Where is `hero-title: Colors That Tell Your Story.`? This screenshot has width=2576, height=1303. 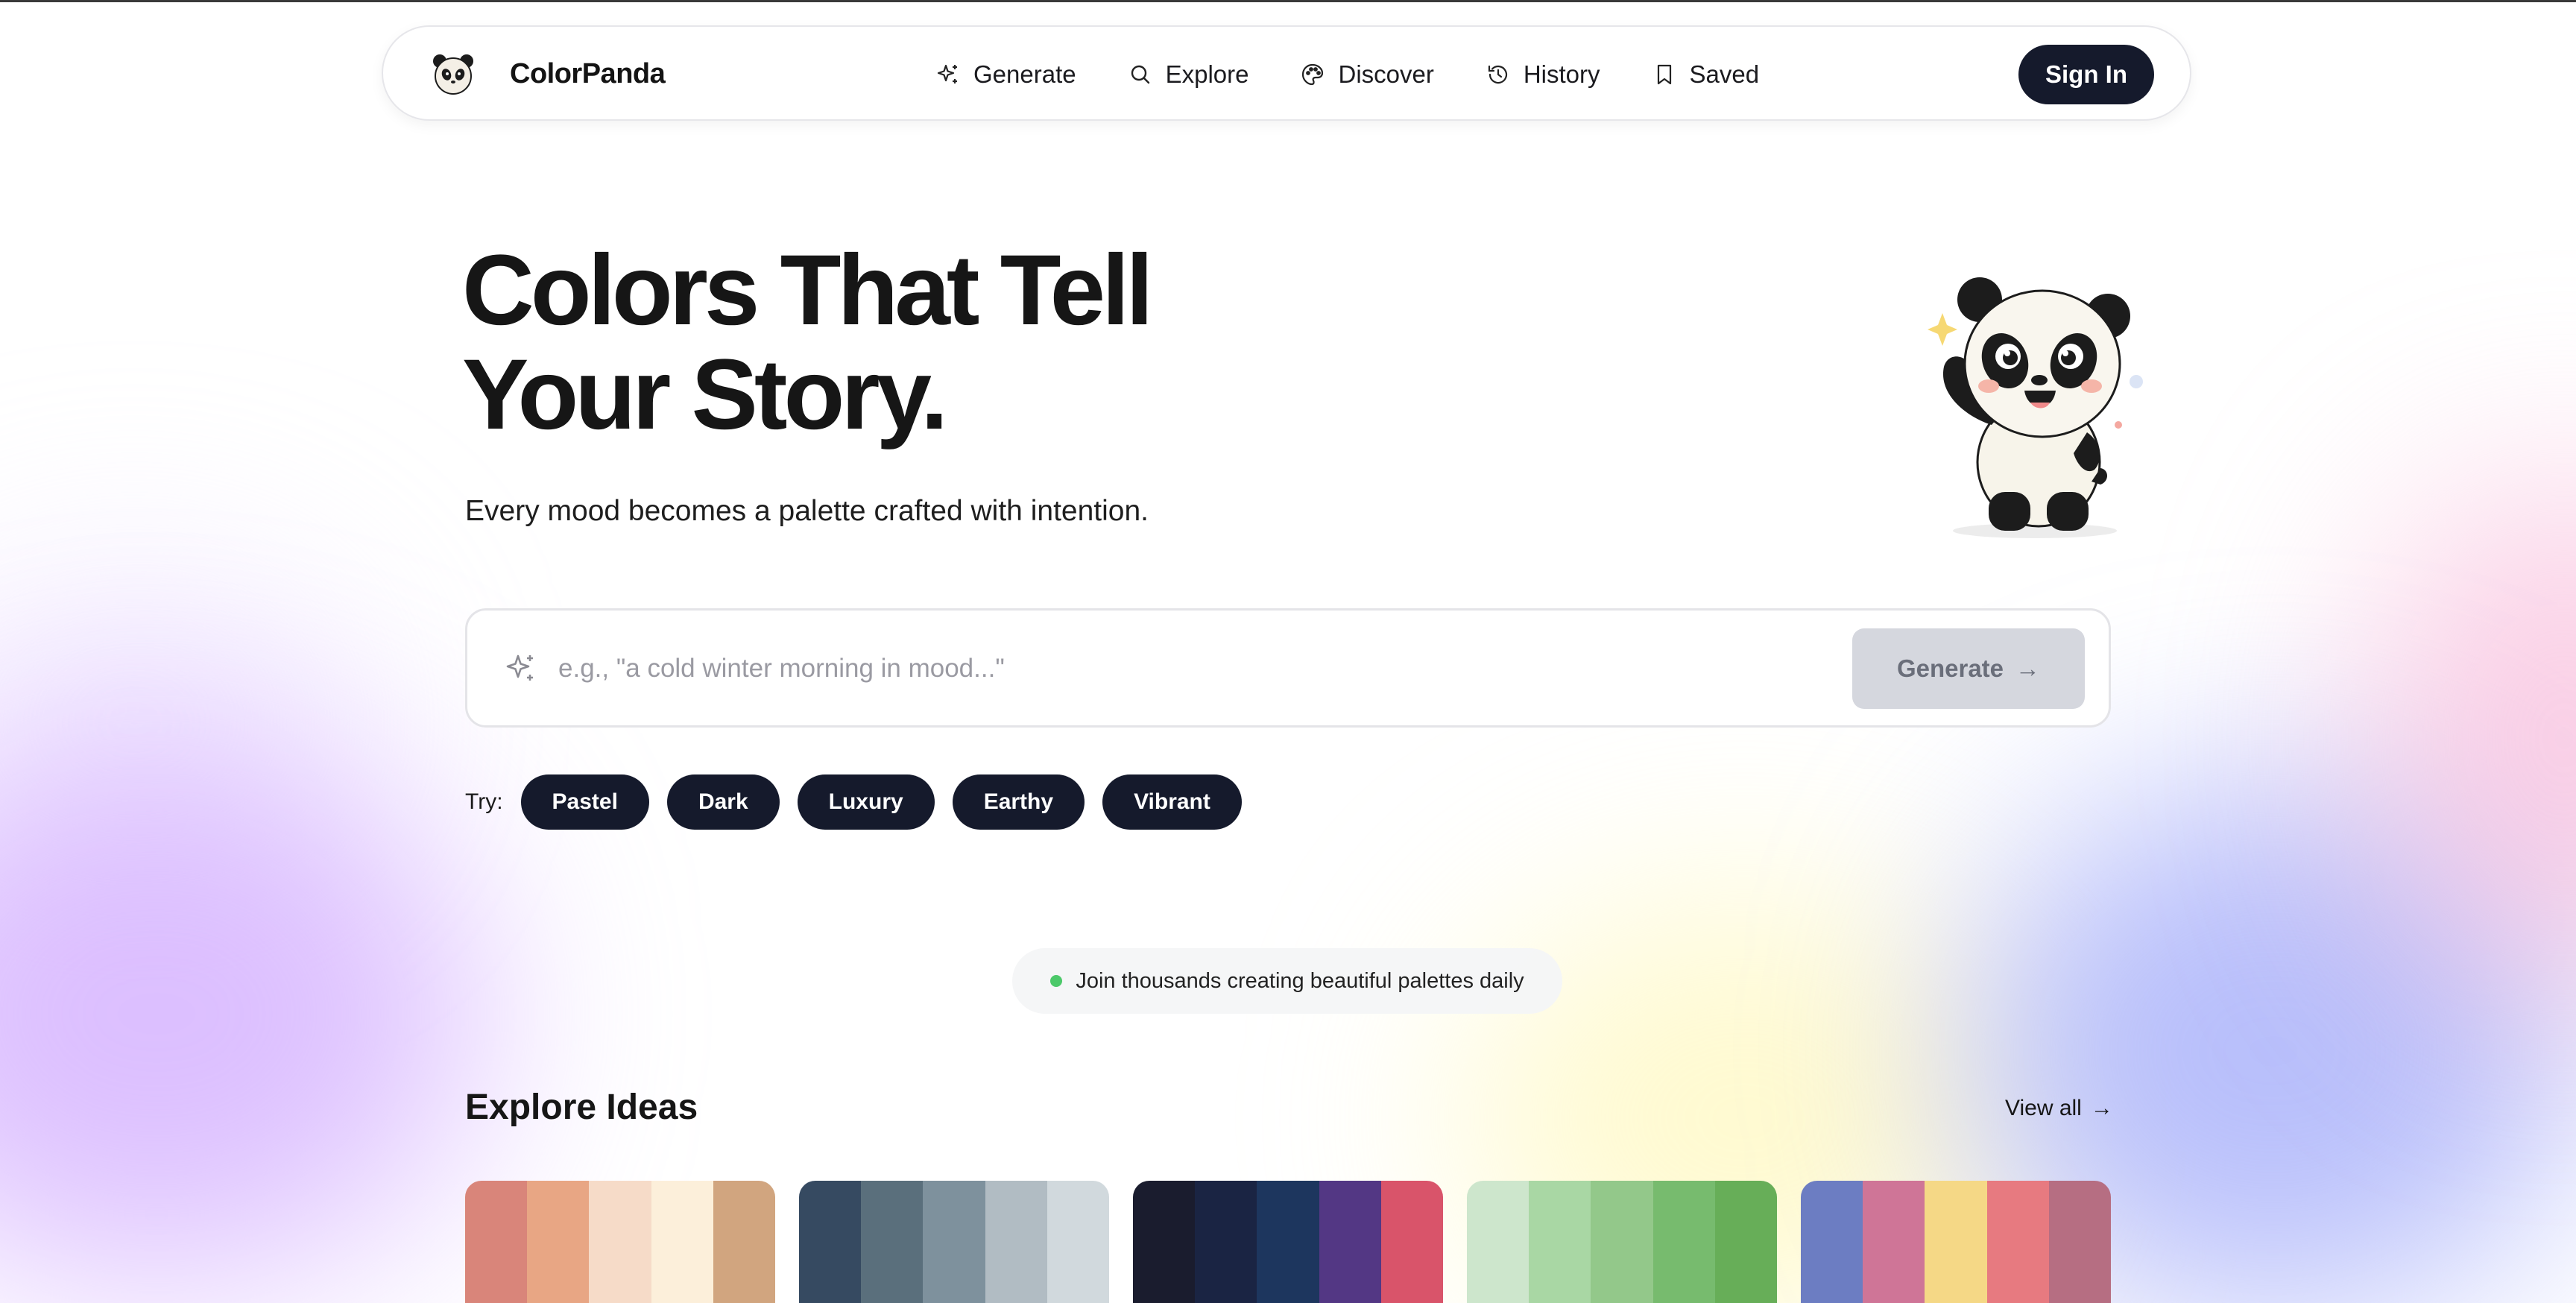 hero-title: Colors That Tell Your Story. is located at coordinates (909, 343).